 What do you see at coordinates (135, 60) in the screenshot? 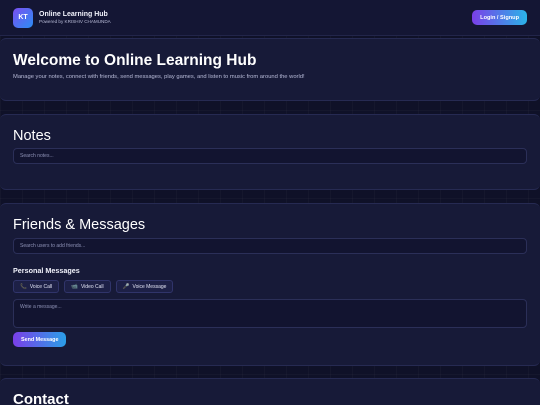
I see `welcome-title: Welcome to Online Learning Hub` at bounding box center [135, 60].